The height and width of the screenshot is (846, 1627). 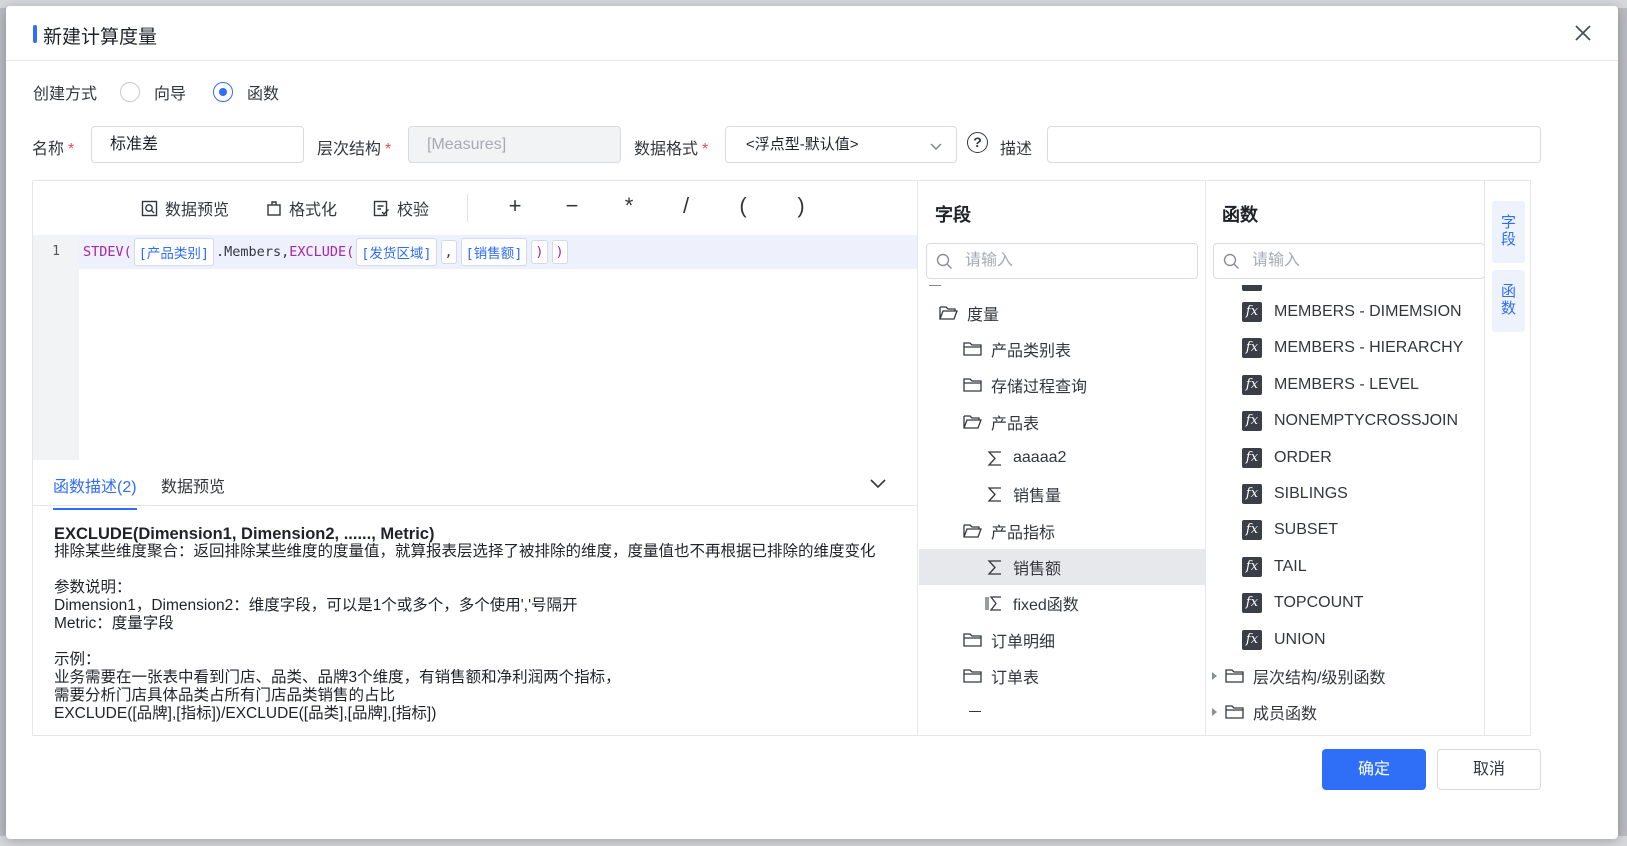 What do you see at coordinates (130, 92) in the screenshot?
I see `radio-wizard-circle` at bounding box center [130, 92].